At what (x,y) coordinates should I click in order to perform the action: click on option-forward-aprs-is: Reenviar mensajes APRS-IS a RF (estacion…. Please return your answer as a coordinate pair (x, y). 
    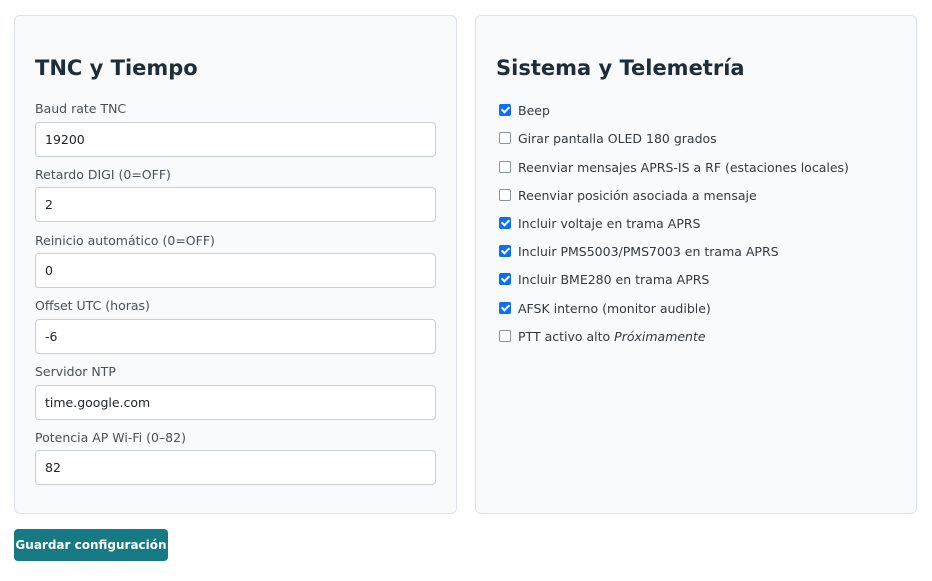
    Looking at the image, I should click on (674, 167).